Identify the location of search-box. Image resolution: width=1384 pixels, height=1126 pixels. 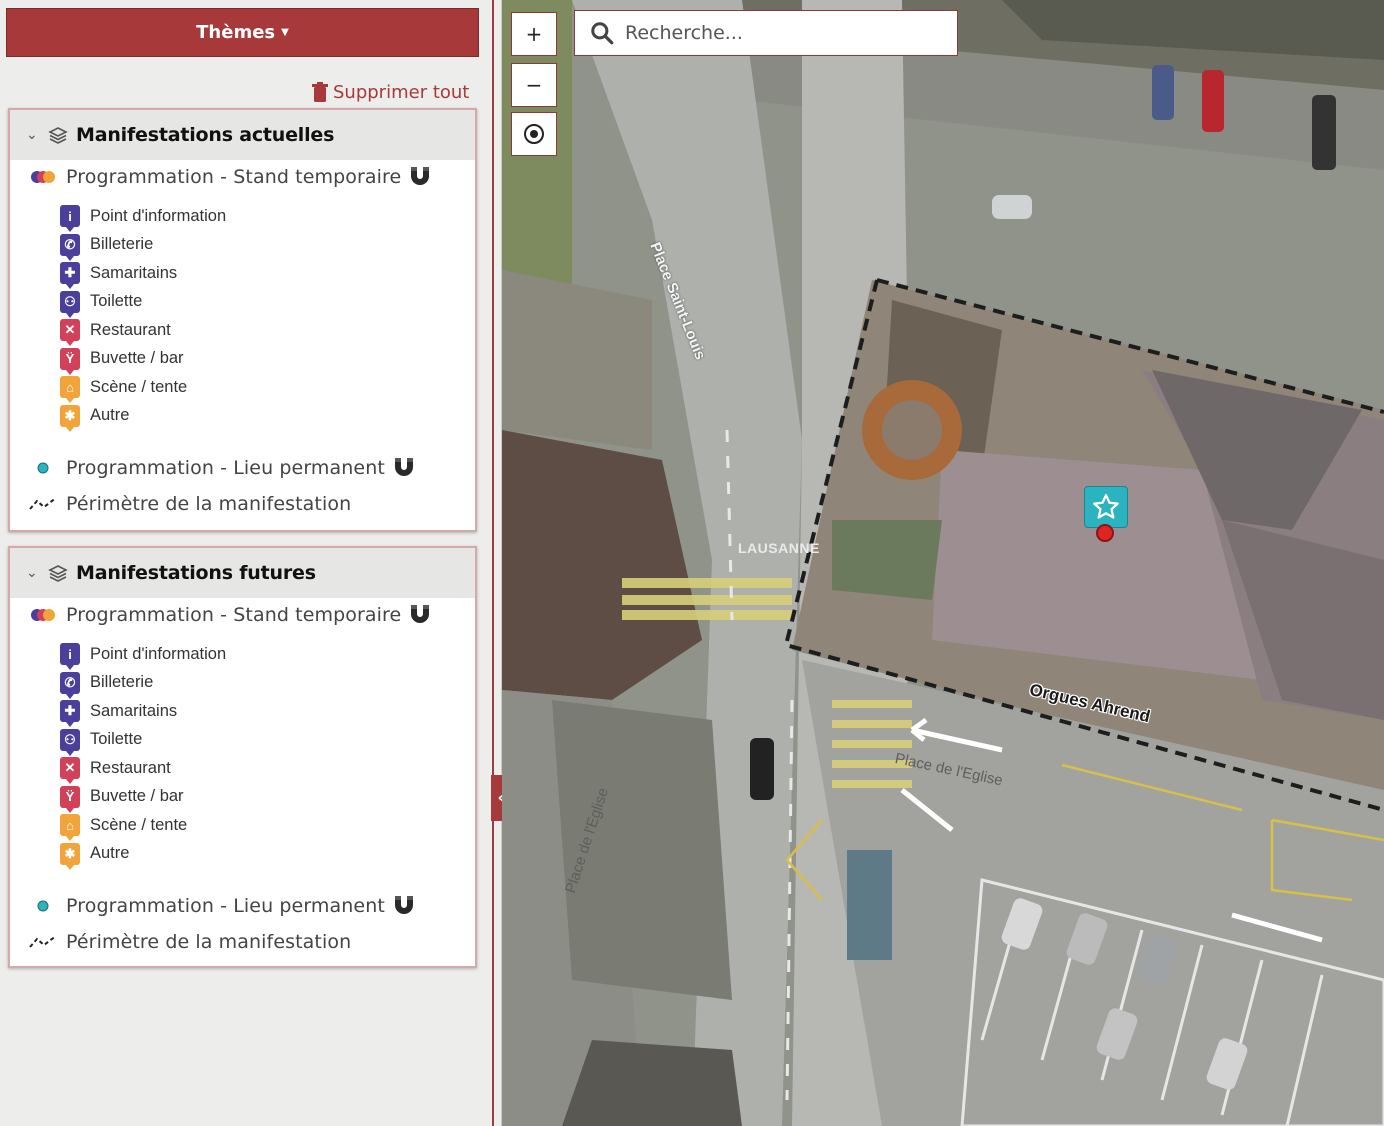
(766, 33).